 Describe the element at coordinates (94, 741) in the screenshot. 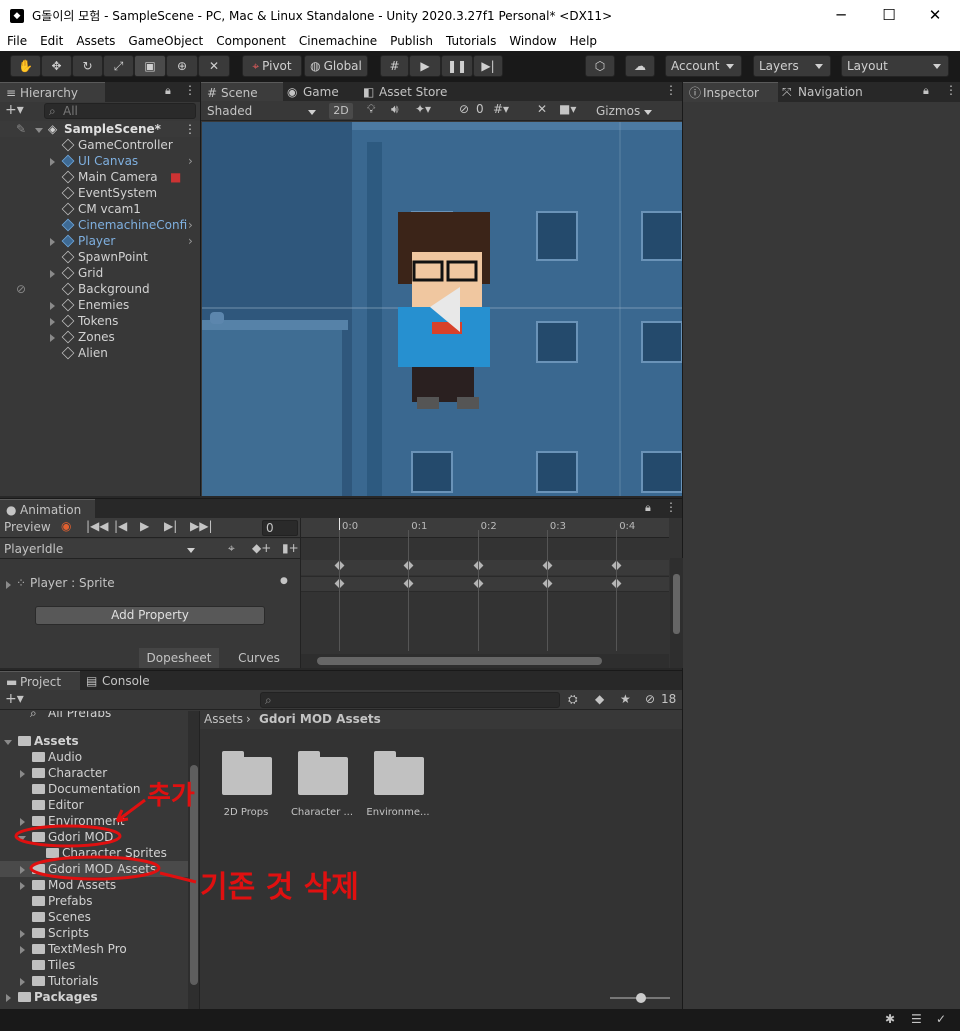

I see `tree-item: Assets` at that location.